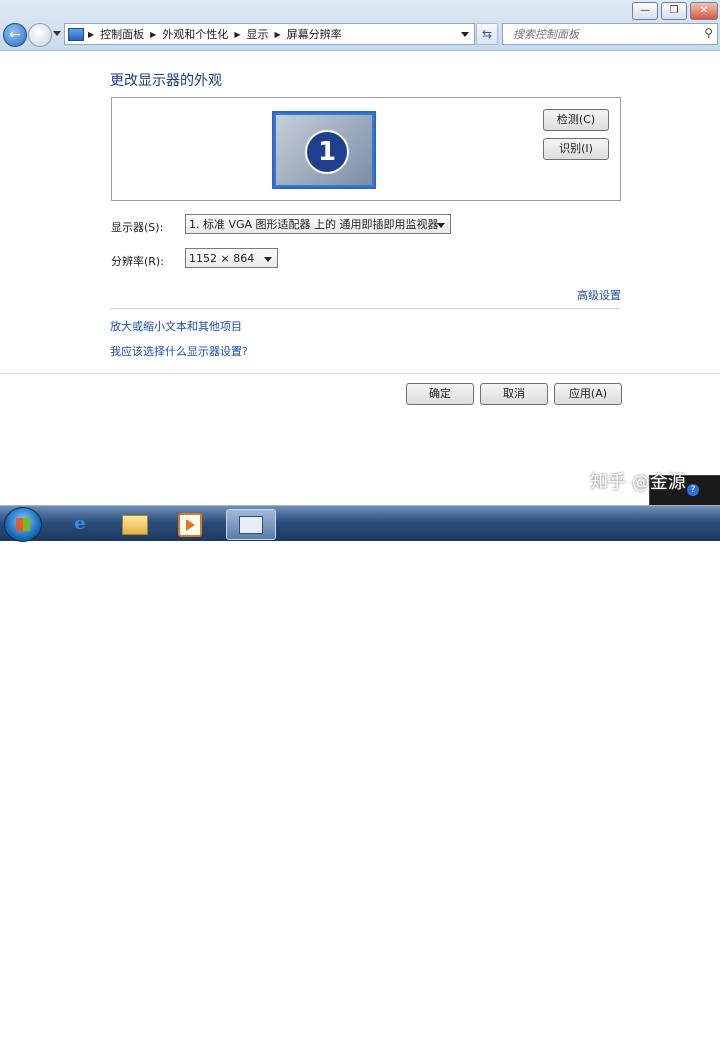 Image resolution: width=720 pixels, height=1042 pixels. What do you see at coordinates (57, 33) in the screenshot?
I see `recent-pages-dropdown` at bounding box center [57, 33].